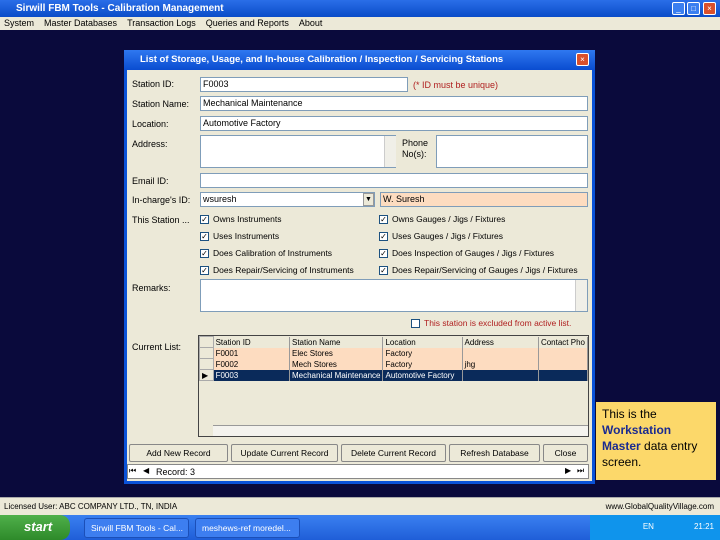 This screenshot has width=720, height=540. What do you see at coordinates (336, 364) in the screenshot?
I see `cell: Mech Stores` at bounding box center [336, 364].